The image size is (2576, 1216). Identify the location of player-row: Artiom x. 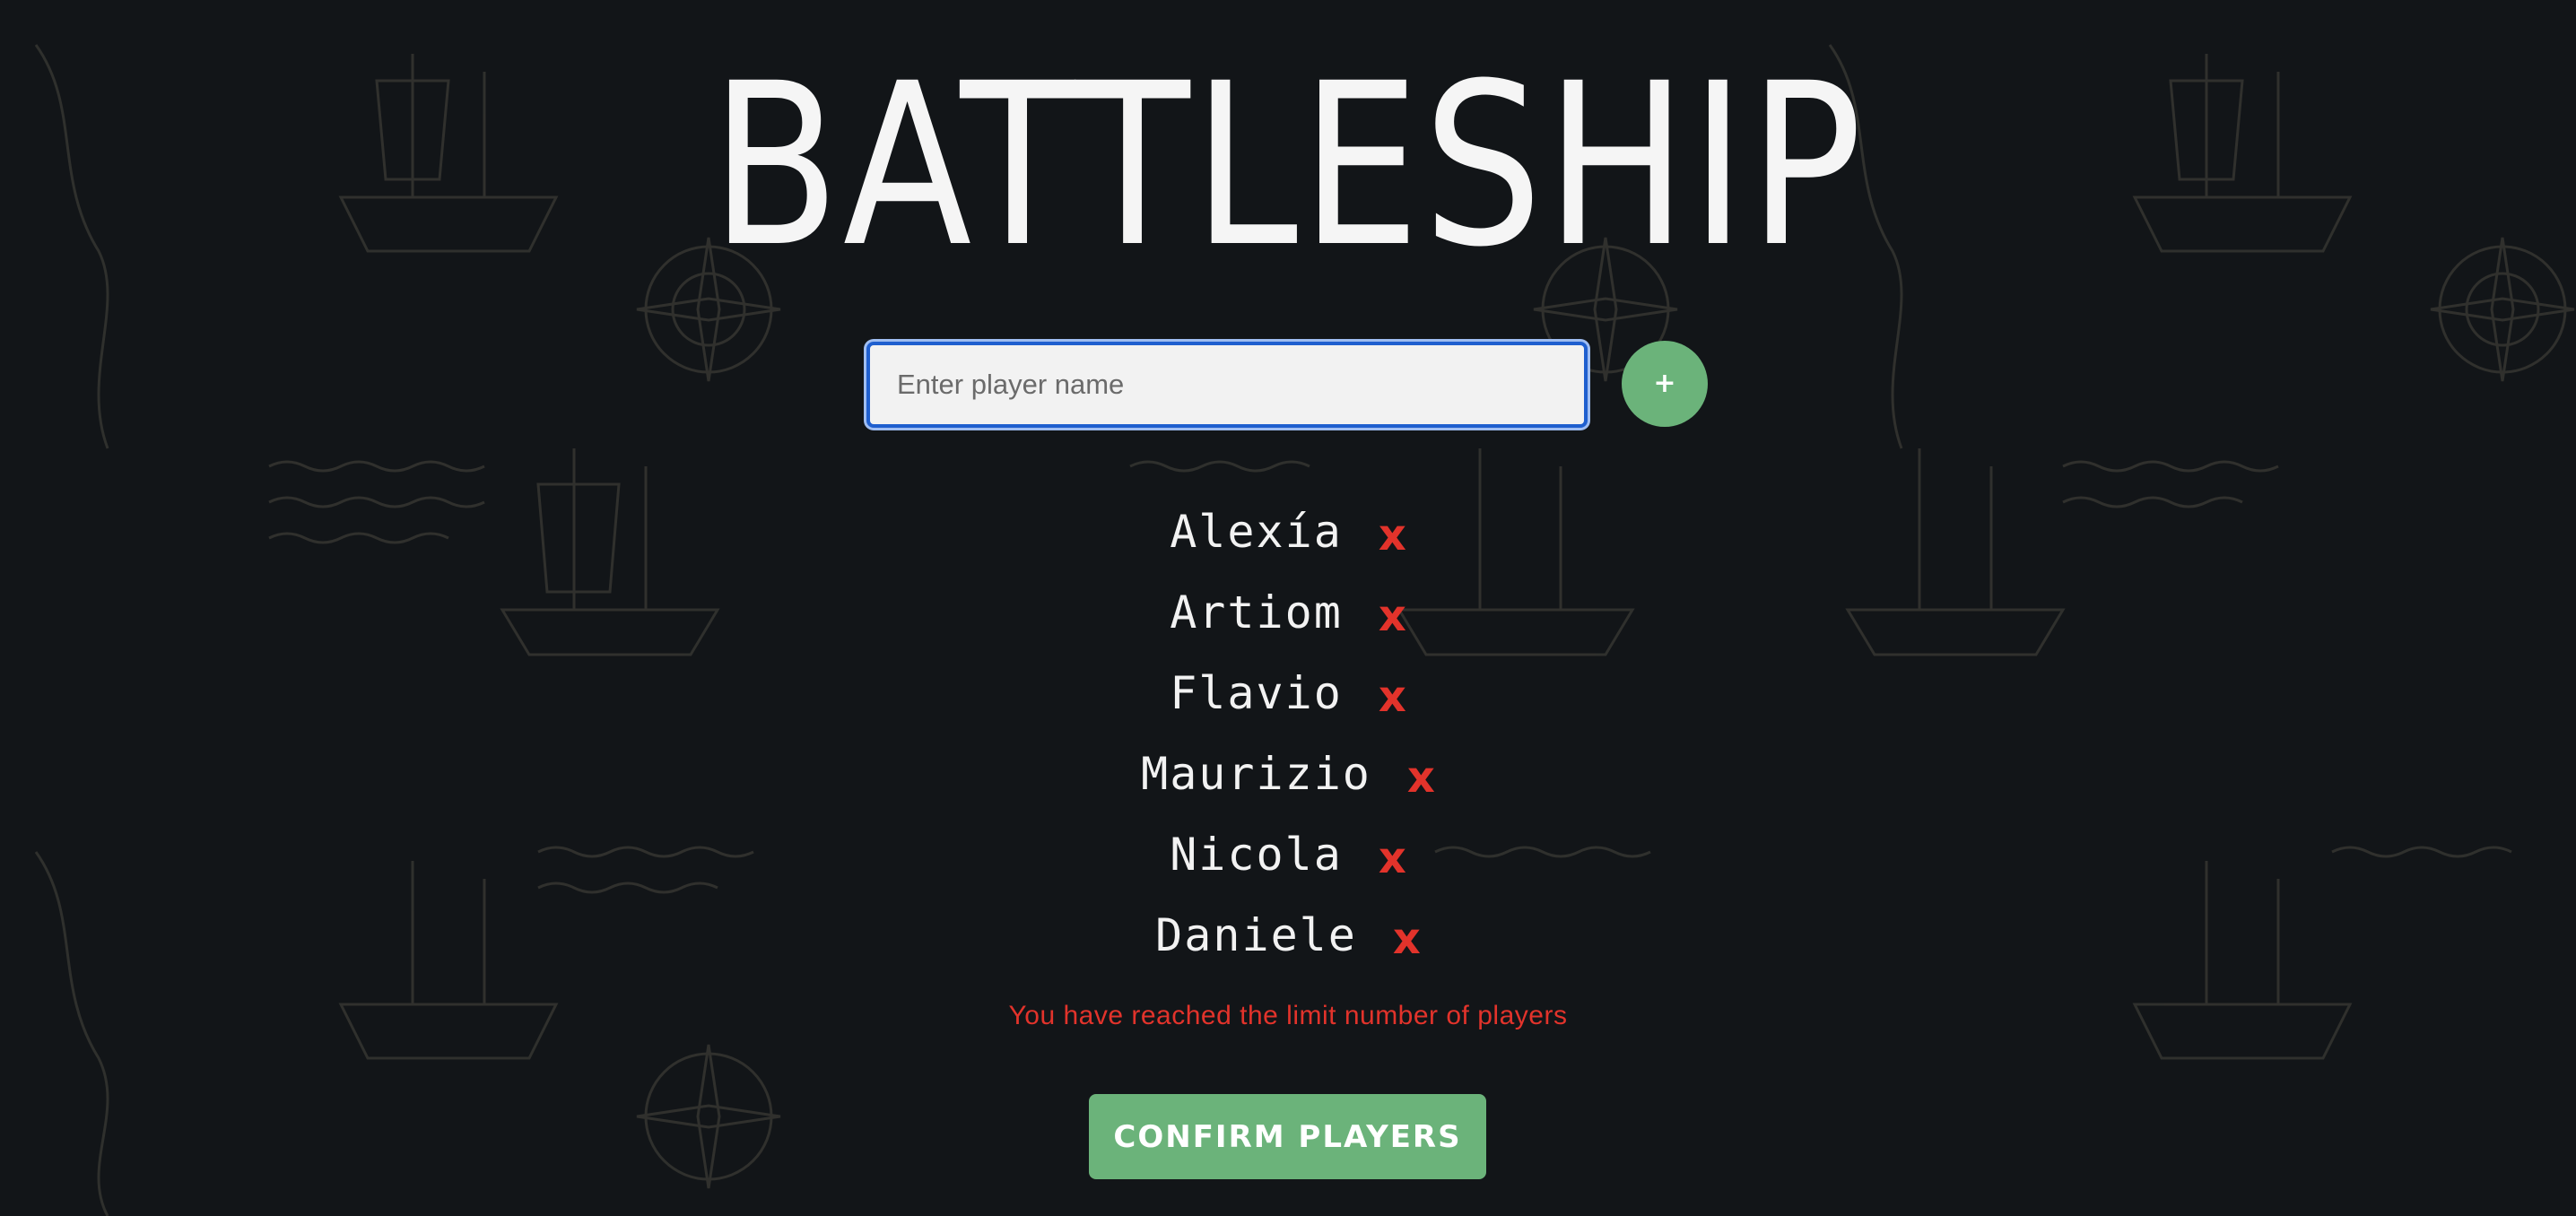
(1288, 612).